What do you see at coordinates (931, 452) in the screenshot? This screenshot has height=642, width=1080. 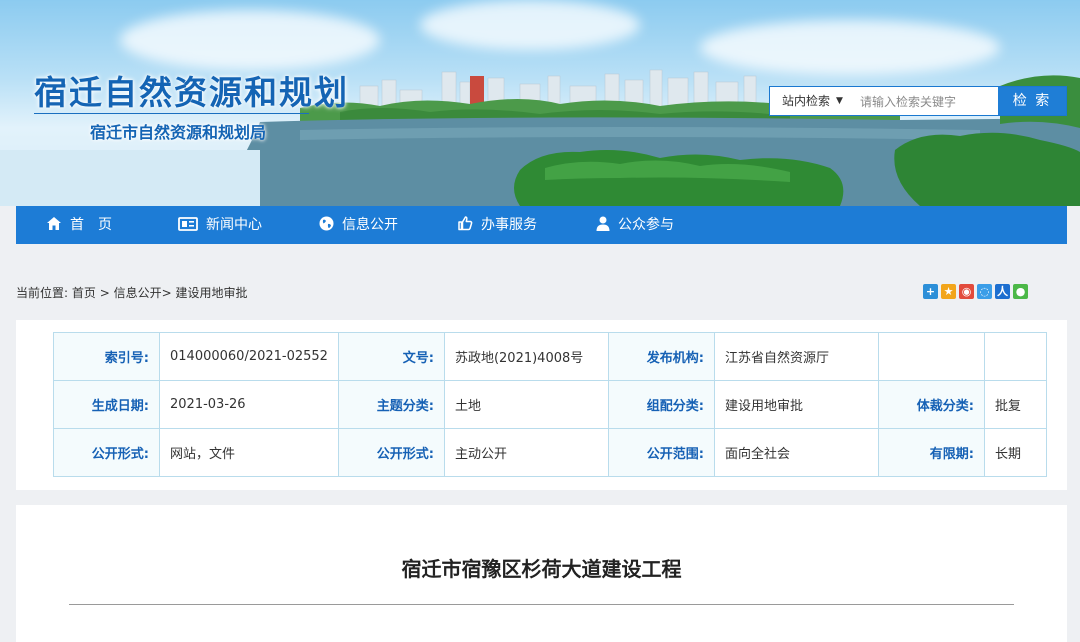 I see `validity-label: 有限期:` at bounding box center [931, 452].